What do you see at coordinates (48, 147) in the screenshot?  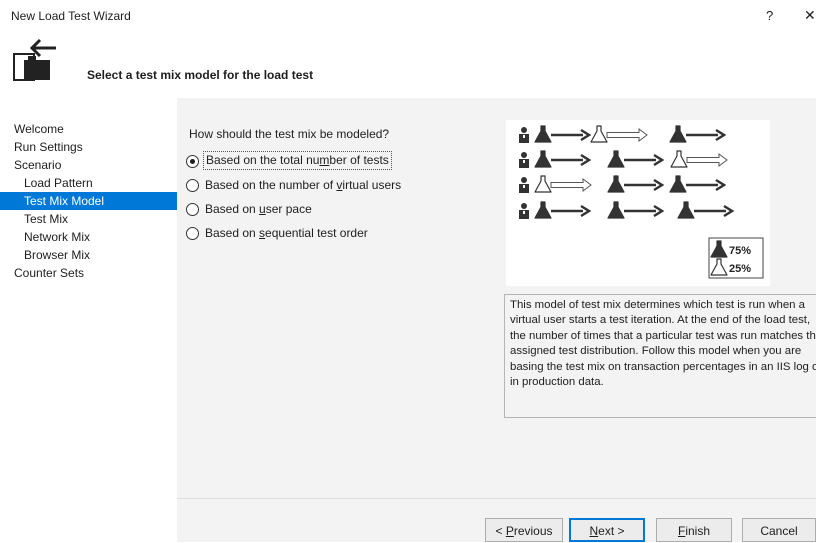 I see `nav-item-label: Run Settings` at bounding box center [48, 147].